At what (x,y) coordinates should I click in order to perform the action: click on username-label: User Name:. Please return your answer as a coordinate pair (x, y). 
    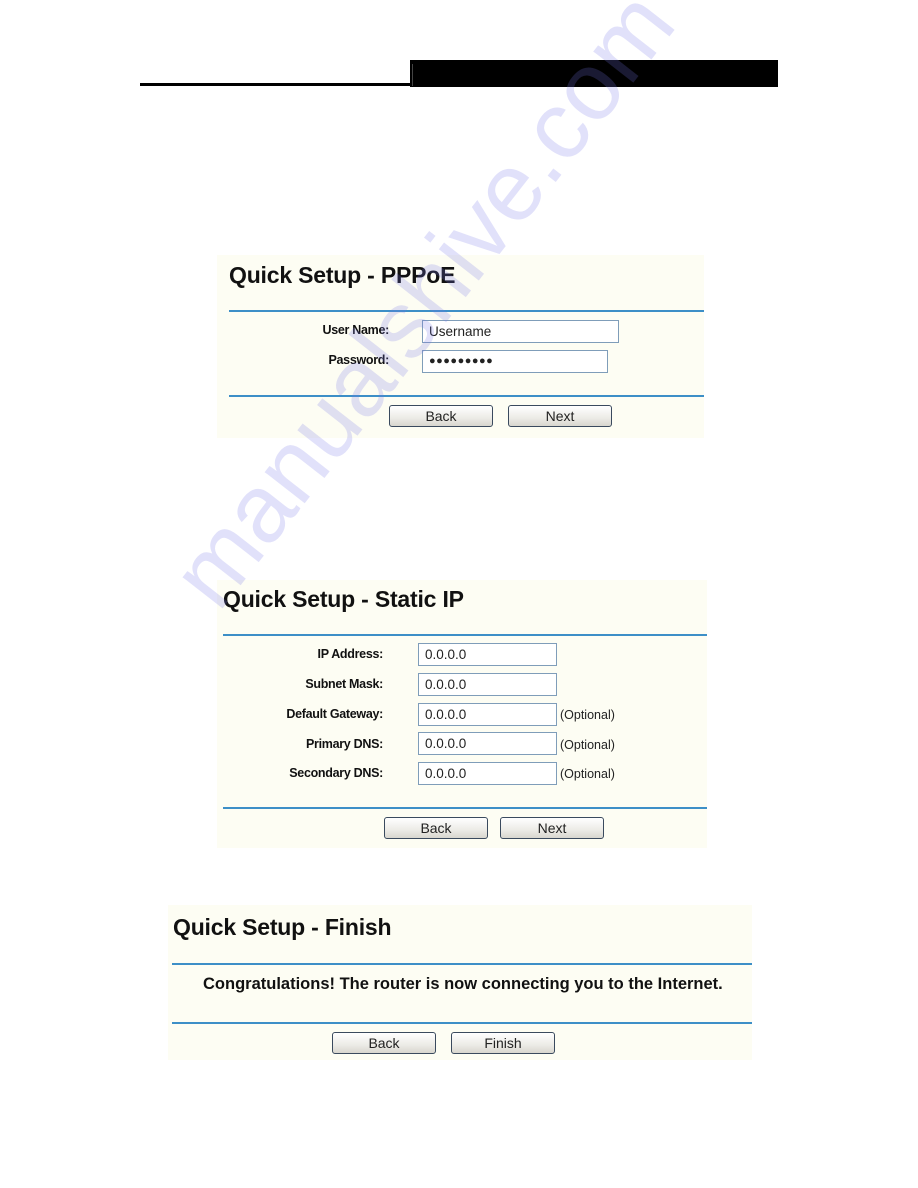
    Looking at the image, I should click on (356, 330).